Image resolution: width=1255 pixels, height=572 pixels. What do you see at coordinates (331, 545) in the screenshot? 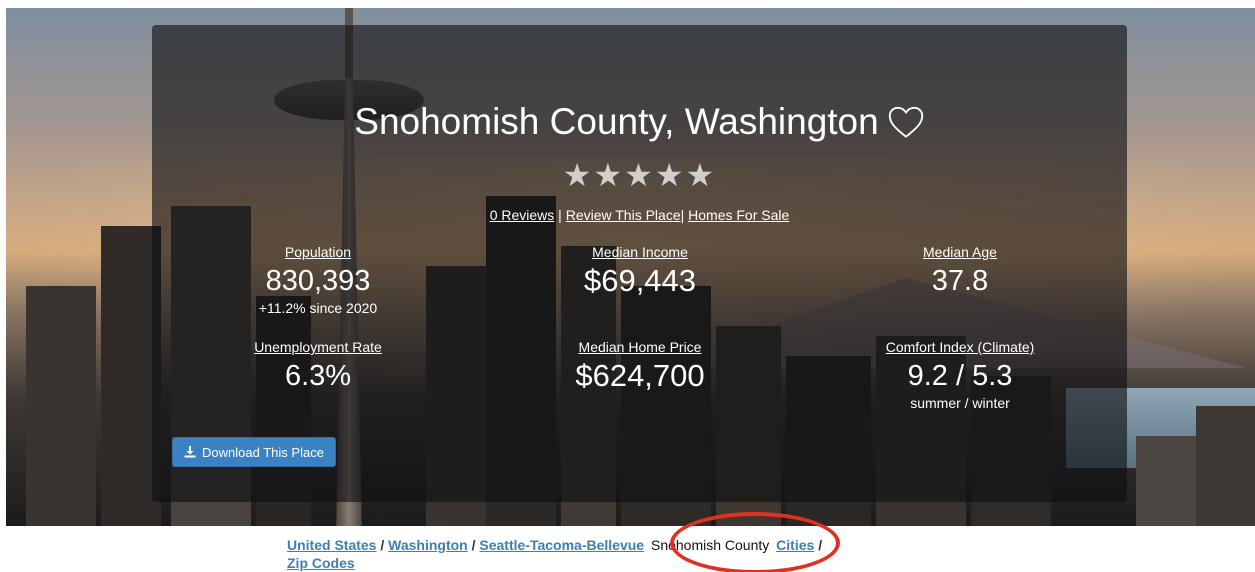
I see `breadcrumb-united-states: United States` at bounding box center [331, 545].